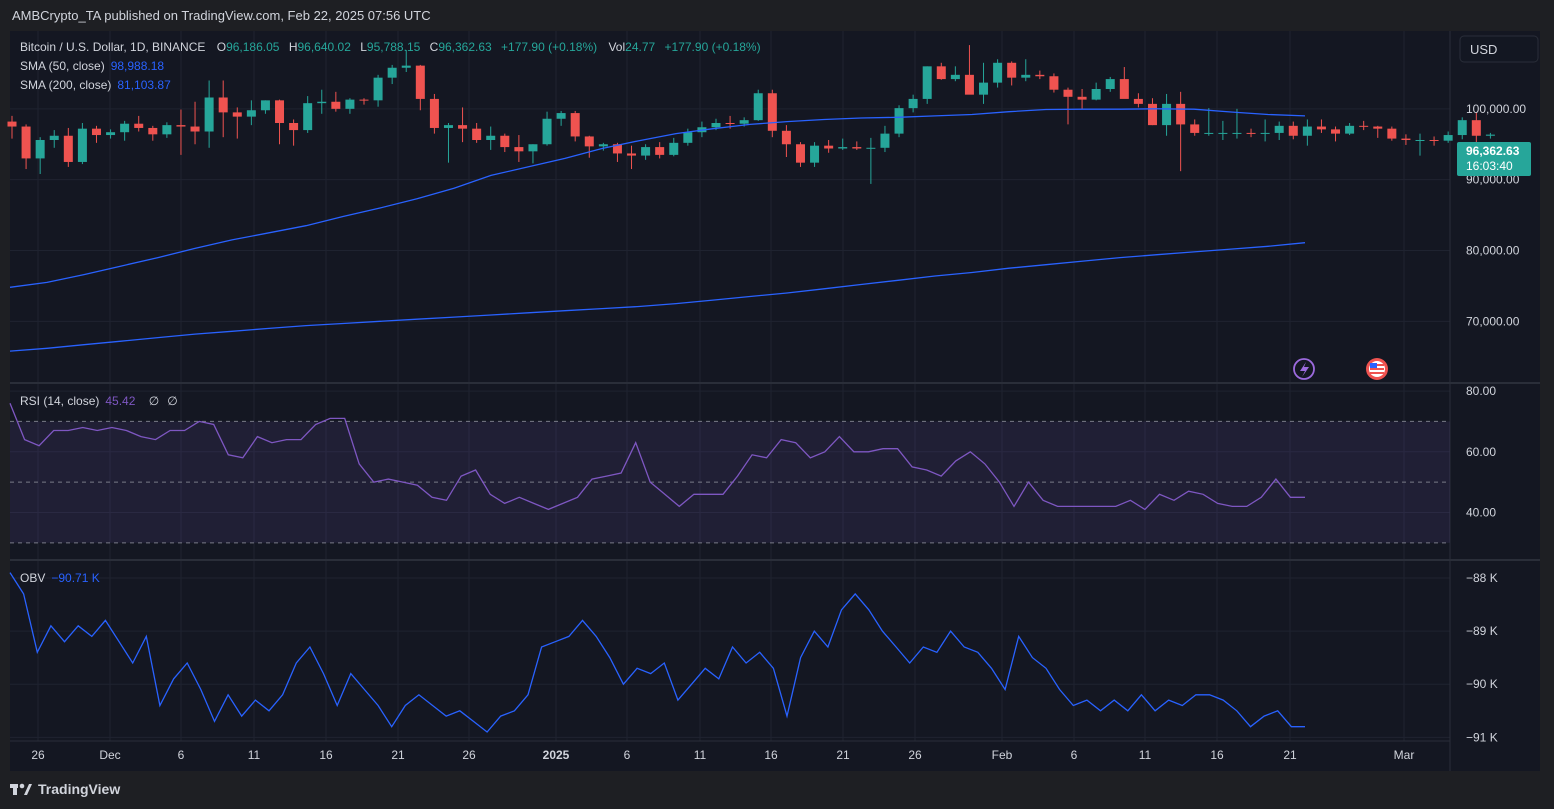 The image size is (1554, 809). I want to click on axis-tick-label: 80.00, so click(1481, 391).